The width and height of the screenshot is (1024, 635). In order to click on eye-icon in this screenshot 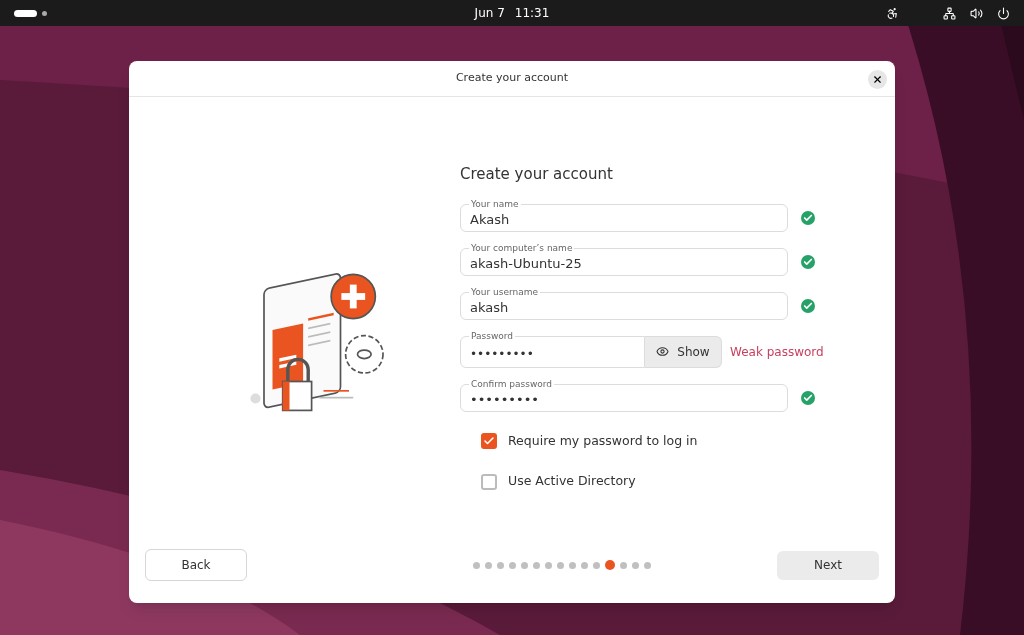, I will do `click(663, 351)`.